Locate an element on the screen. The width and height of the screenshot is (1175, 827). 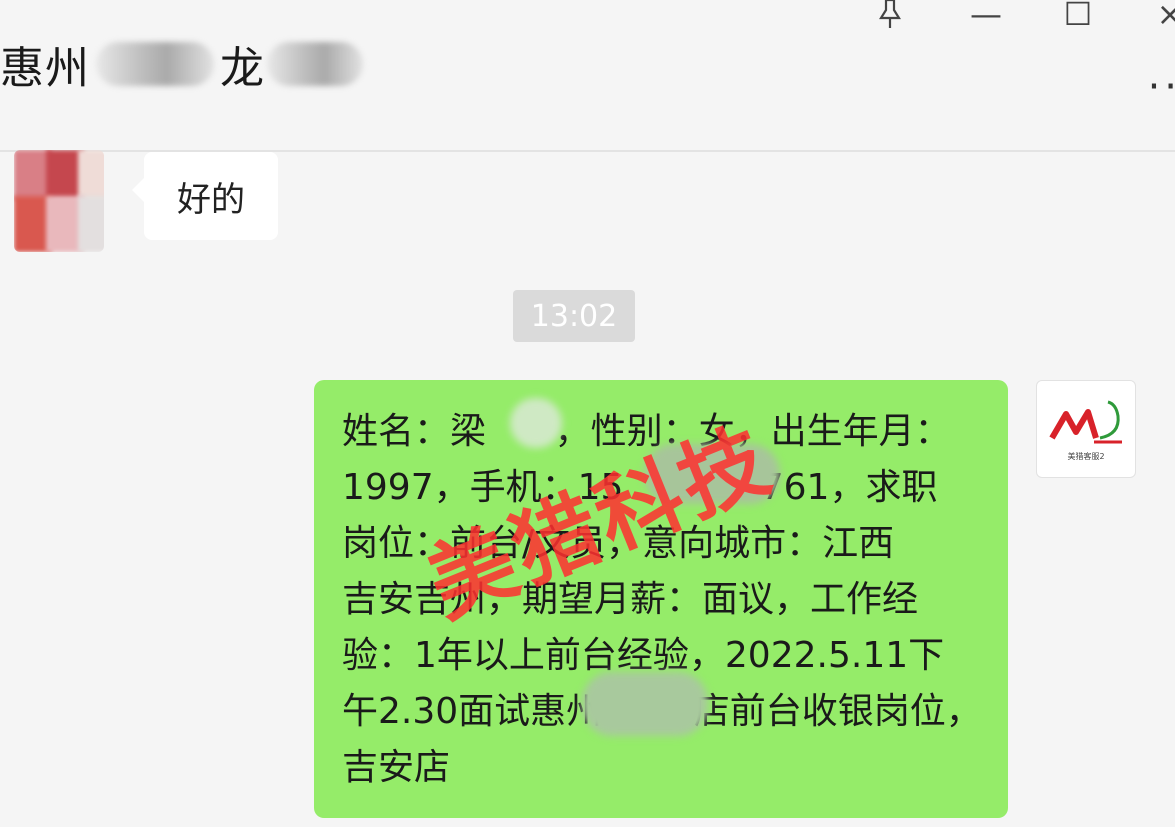
chat-title-prefix: 惠州 is located at coordinates (45, 68).